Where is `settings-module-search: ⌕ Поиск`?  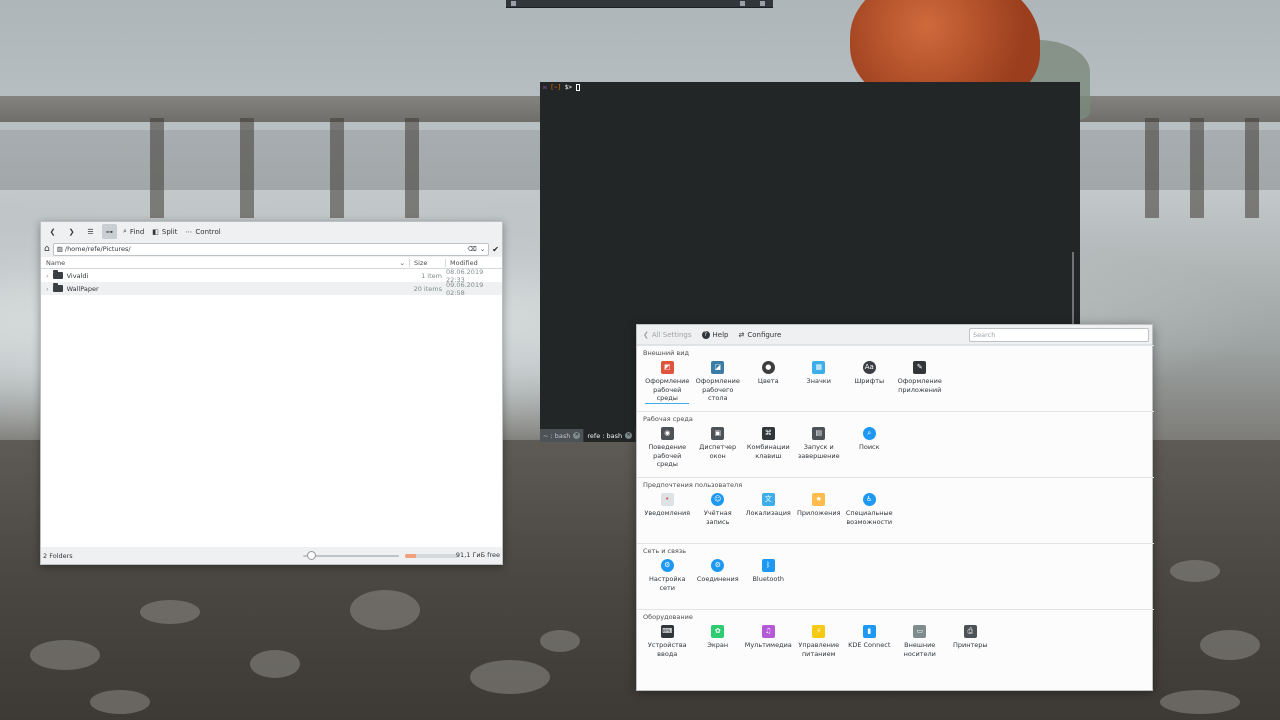 settings-module-search: ⌕ Поиск is located at coordinates (869, 448).